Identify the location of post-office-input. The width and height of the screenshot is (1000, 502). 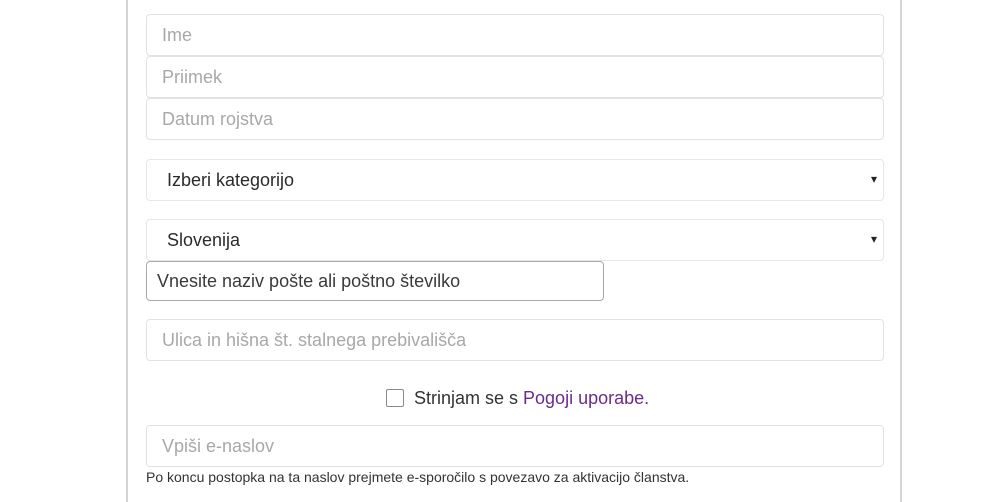
(375, 281).